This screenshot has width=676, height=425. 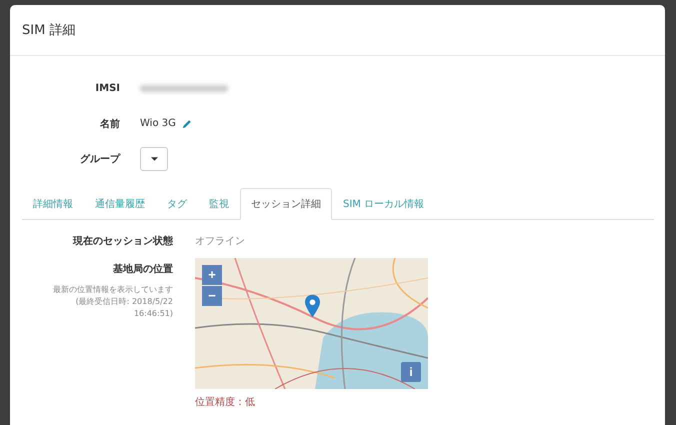 I want to click on field-value: Wio 3G, so click(x=158, y=123).